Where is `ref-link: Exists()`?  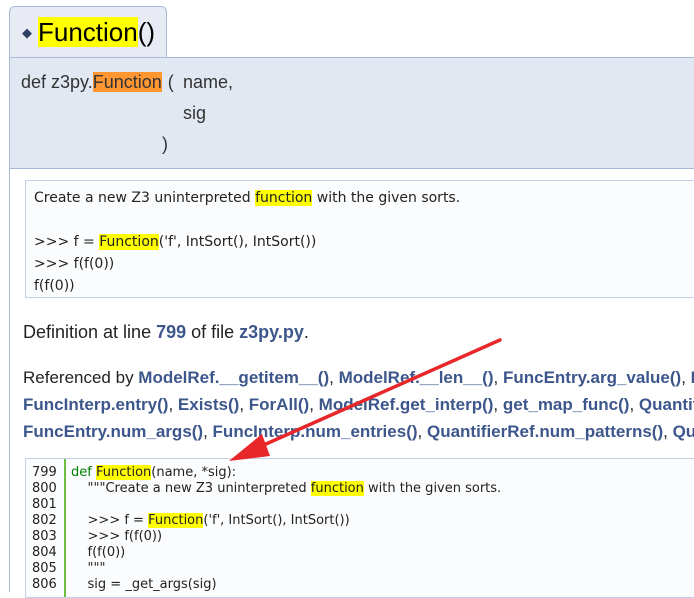
ref-link: Exists() is located at coordinates (208, 404).